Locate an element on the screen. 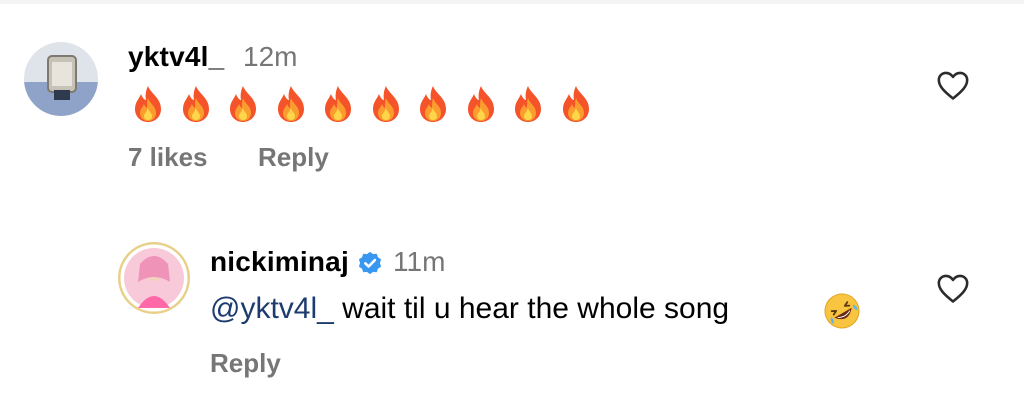  reply-author-username: nickiminaj is located at coordinates (279, 262).